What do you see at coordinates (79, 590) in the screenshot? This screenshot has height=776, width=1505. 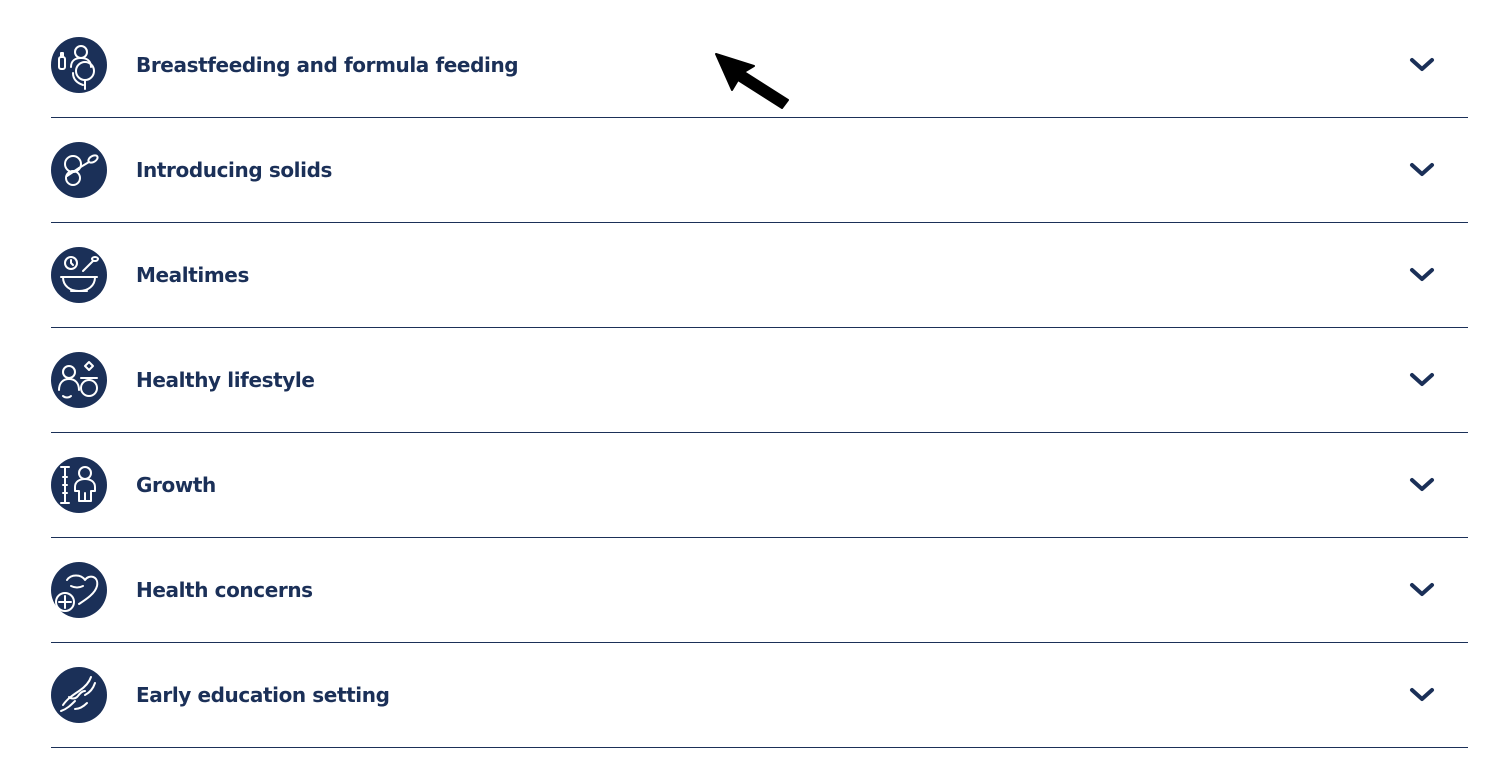 I see `heart-plus-icon` at bounding box center [79, 590].